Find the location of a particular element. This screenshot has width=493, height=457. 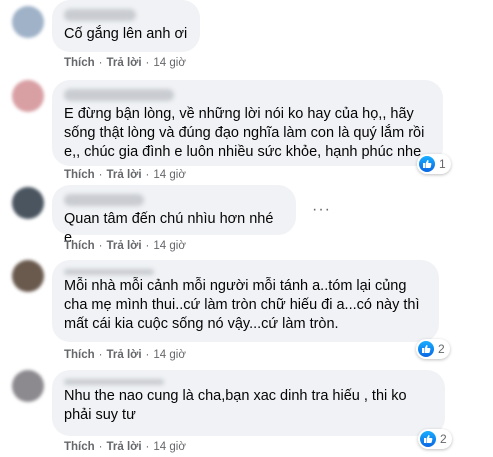

reaction-number: 1 is located at coordinates (442, 164).